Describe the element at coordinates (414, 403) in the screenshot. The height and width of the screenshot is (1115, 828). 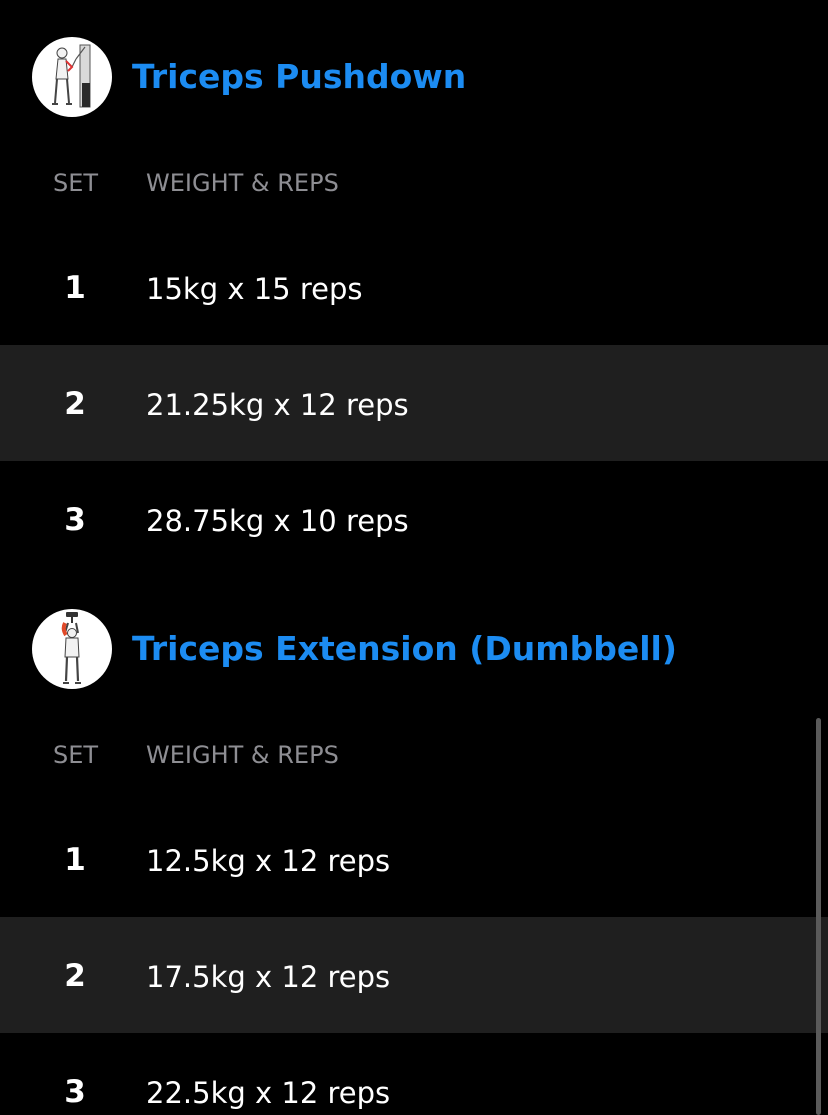
I see `set-row: 2 21.25kg x 12 reps` at that location.